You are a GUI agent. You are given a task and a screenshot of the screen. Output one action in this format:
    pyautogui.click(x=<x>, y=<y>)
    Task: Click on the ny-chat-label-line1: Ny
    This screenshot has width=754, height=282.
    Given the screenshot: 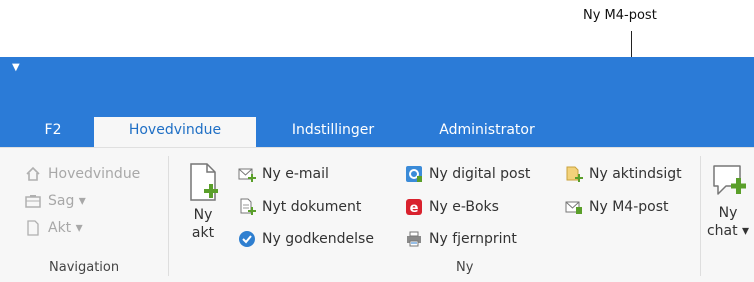 What is the action you would take?
    pyautogui.click(x=728, y=213)
    